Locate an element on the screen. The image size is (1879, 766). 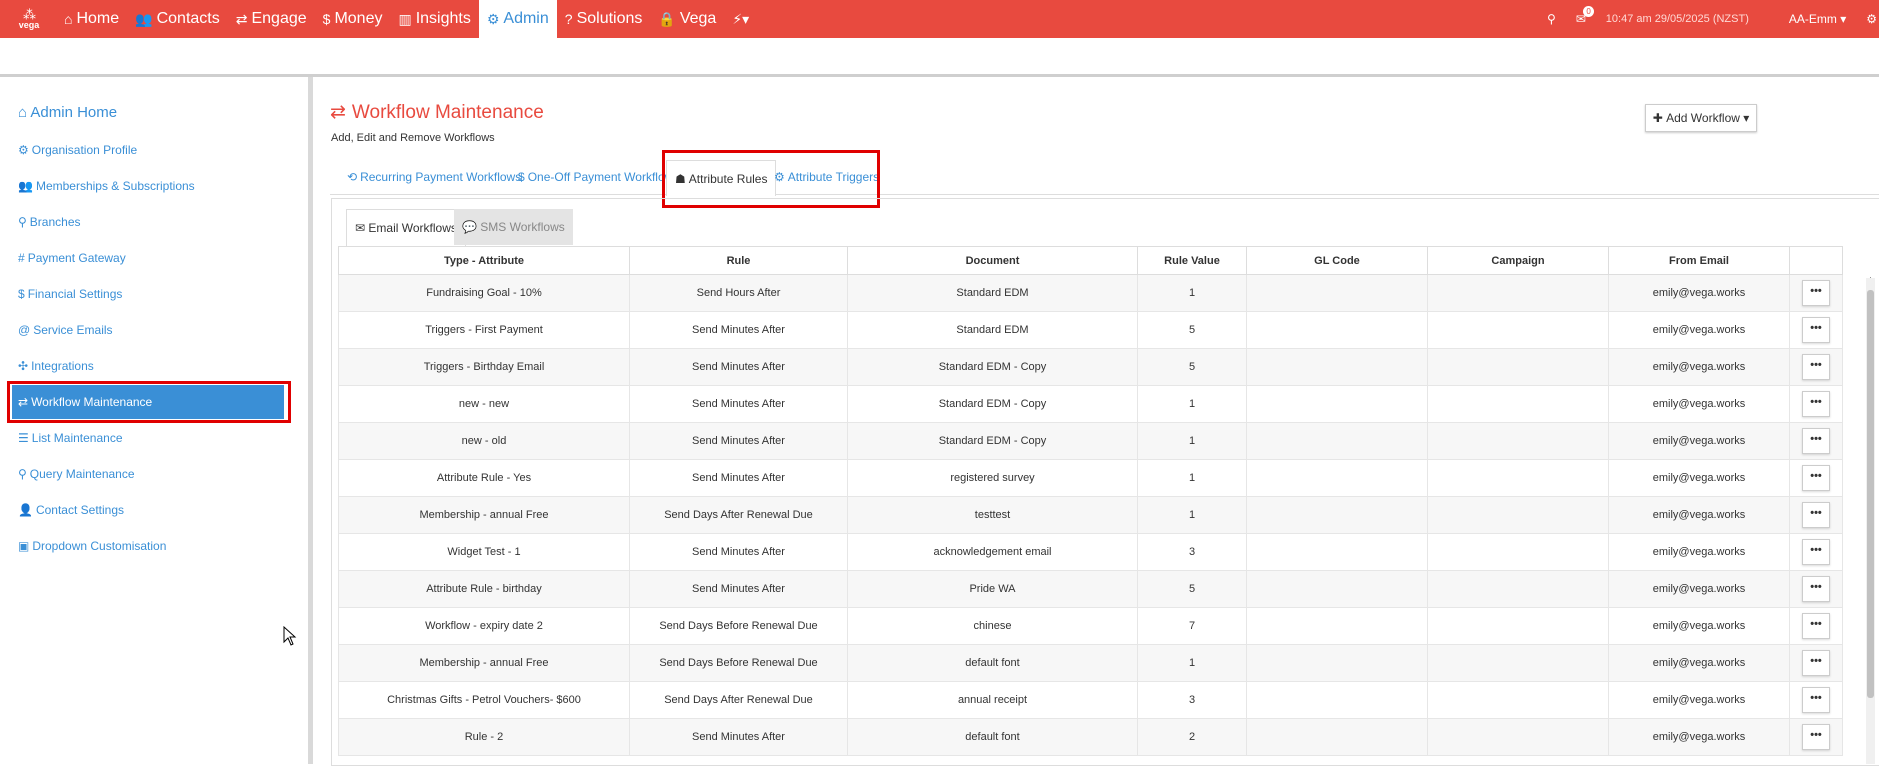
nav-home: ⌂ Home is located at coordinates (91, 19).